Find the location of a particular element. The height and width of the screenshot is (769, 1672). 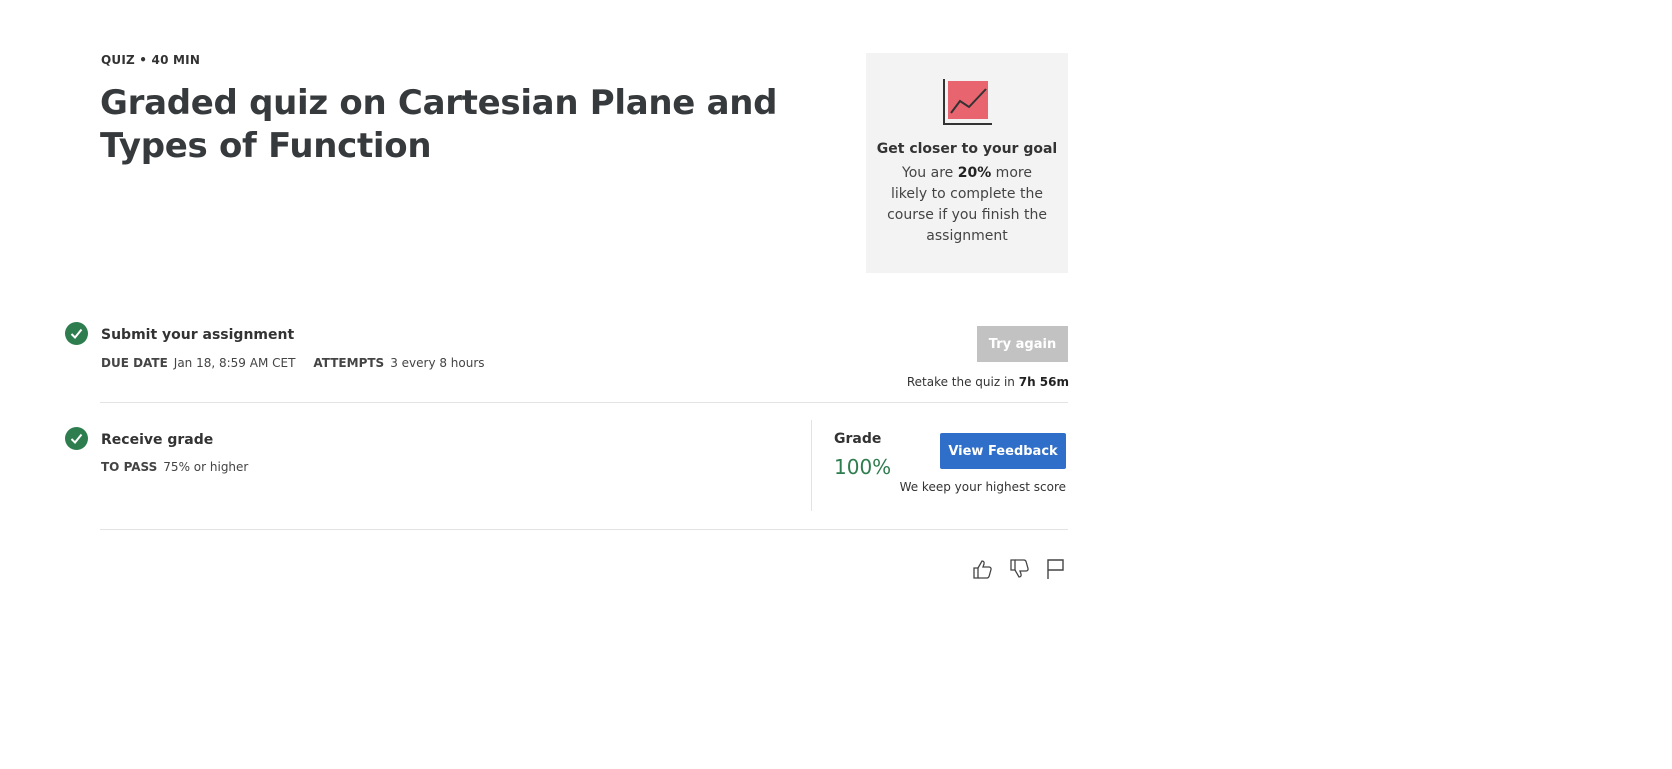

submit-check-icon is located at coordinates (76, 333).